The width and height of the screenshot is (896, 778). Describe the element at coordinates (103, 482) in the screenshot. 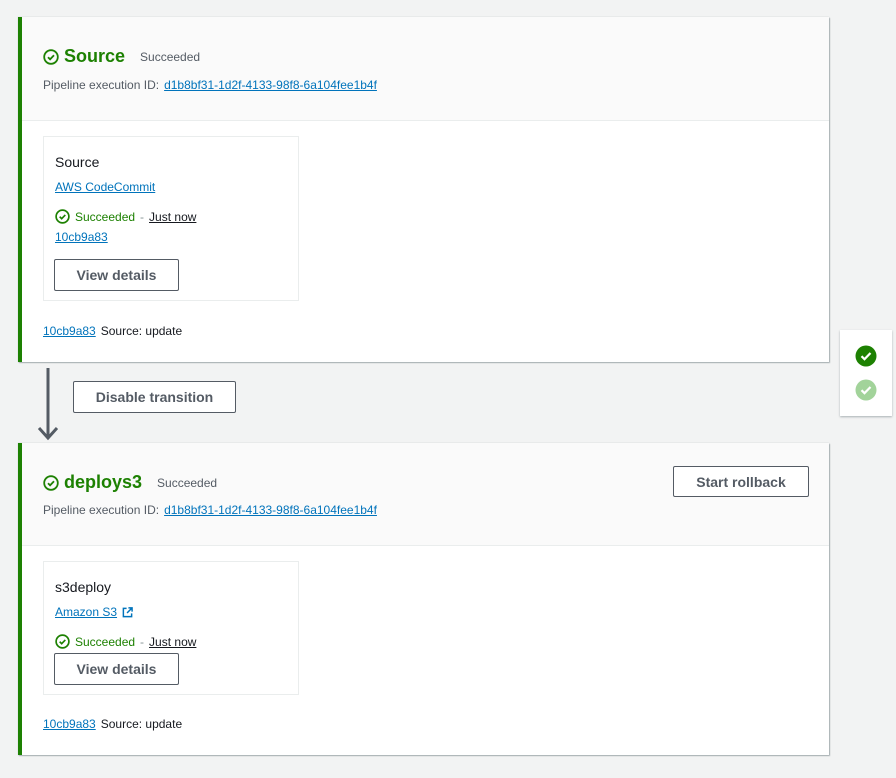

I see `stage-title: deploys3` at that location.